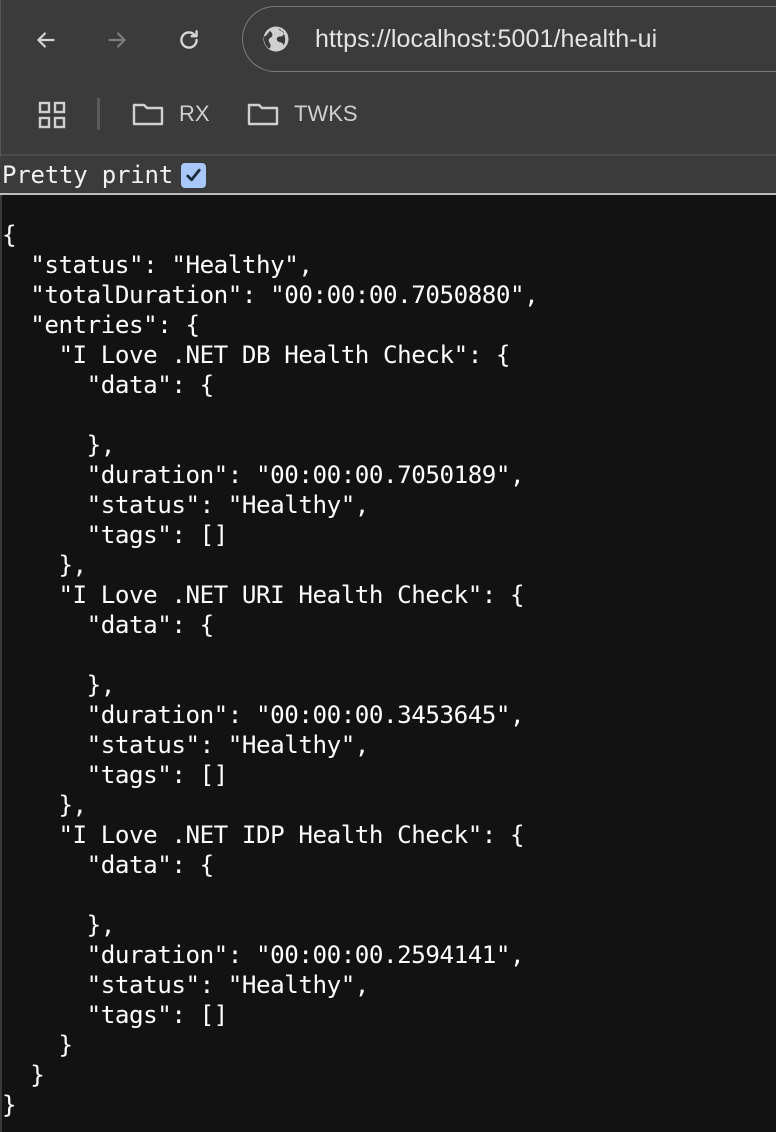 The image size is (776, 1132). I want to click on bookmark-label: RX, so click(194, 113).